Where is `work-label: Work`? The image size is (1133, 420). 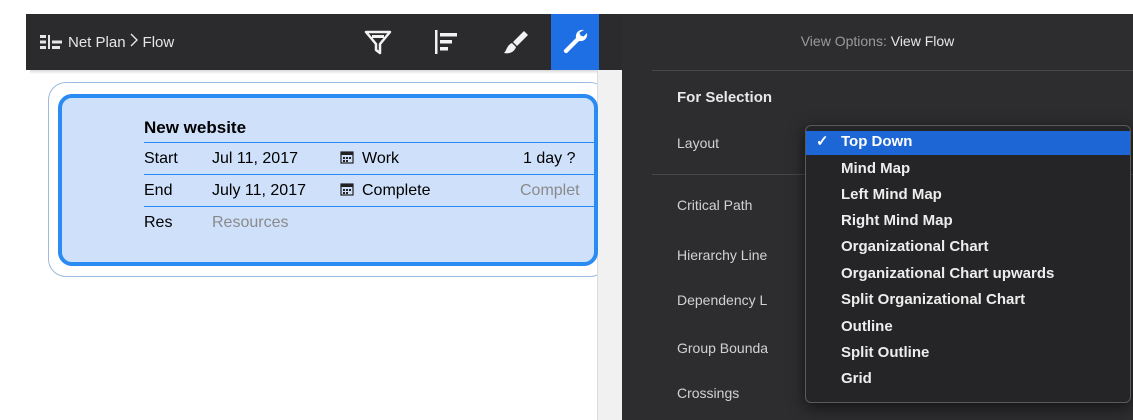
work-label: Work is located at coordinates (381, 158).